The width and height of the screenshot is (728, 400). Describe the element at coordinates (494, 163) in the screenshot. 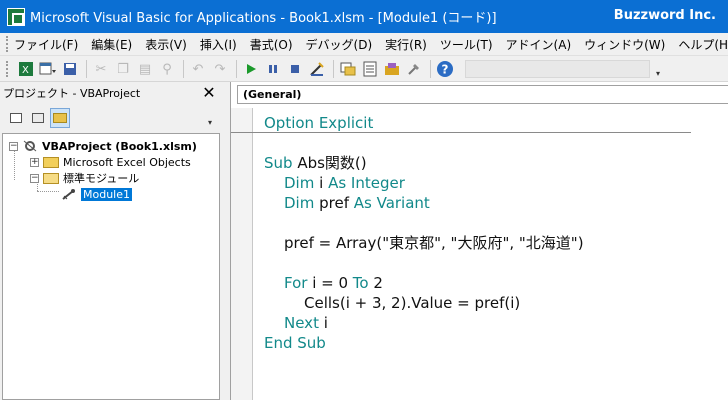

I see `code-line-3: Sub Abs関数()` at that location.